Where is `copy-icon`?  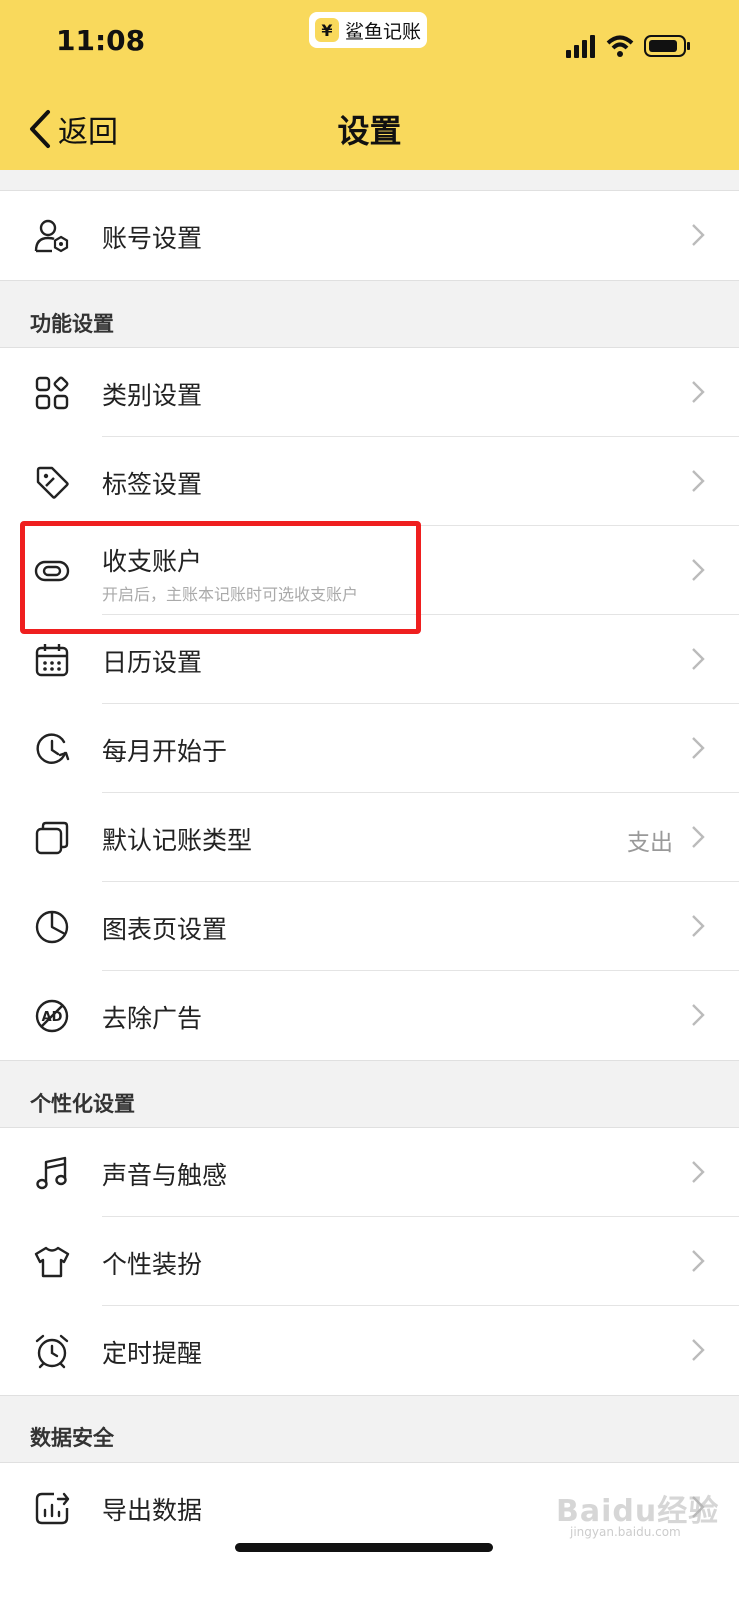
copy-icon is located at coordinates (52, 838).